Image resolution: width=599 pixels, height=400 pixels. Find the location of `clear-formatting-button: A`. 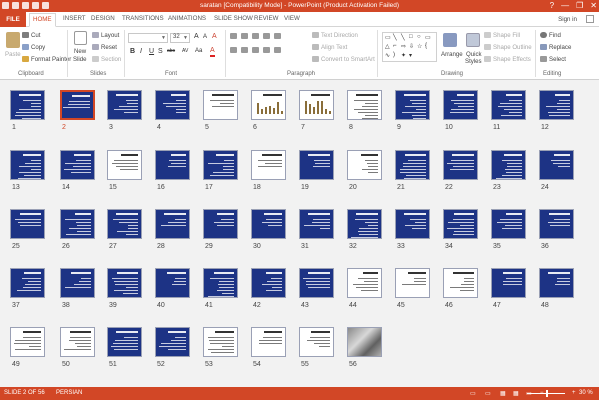

clear-formatting-button: A is located at coordinates (214, 36).